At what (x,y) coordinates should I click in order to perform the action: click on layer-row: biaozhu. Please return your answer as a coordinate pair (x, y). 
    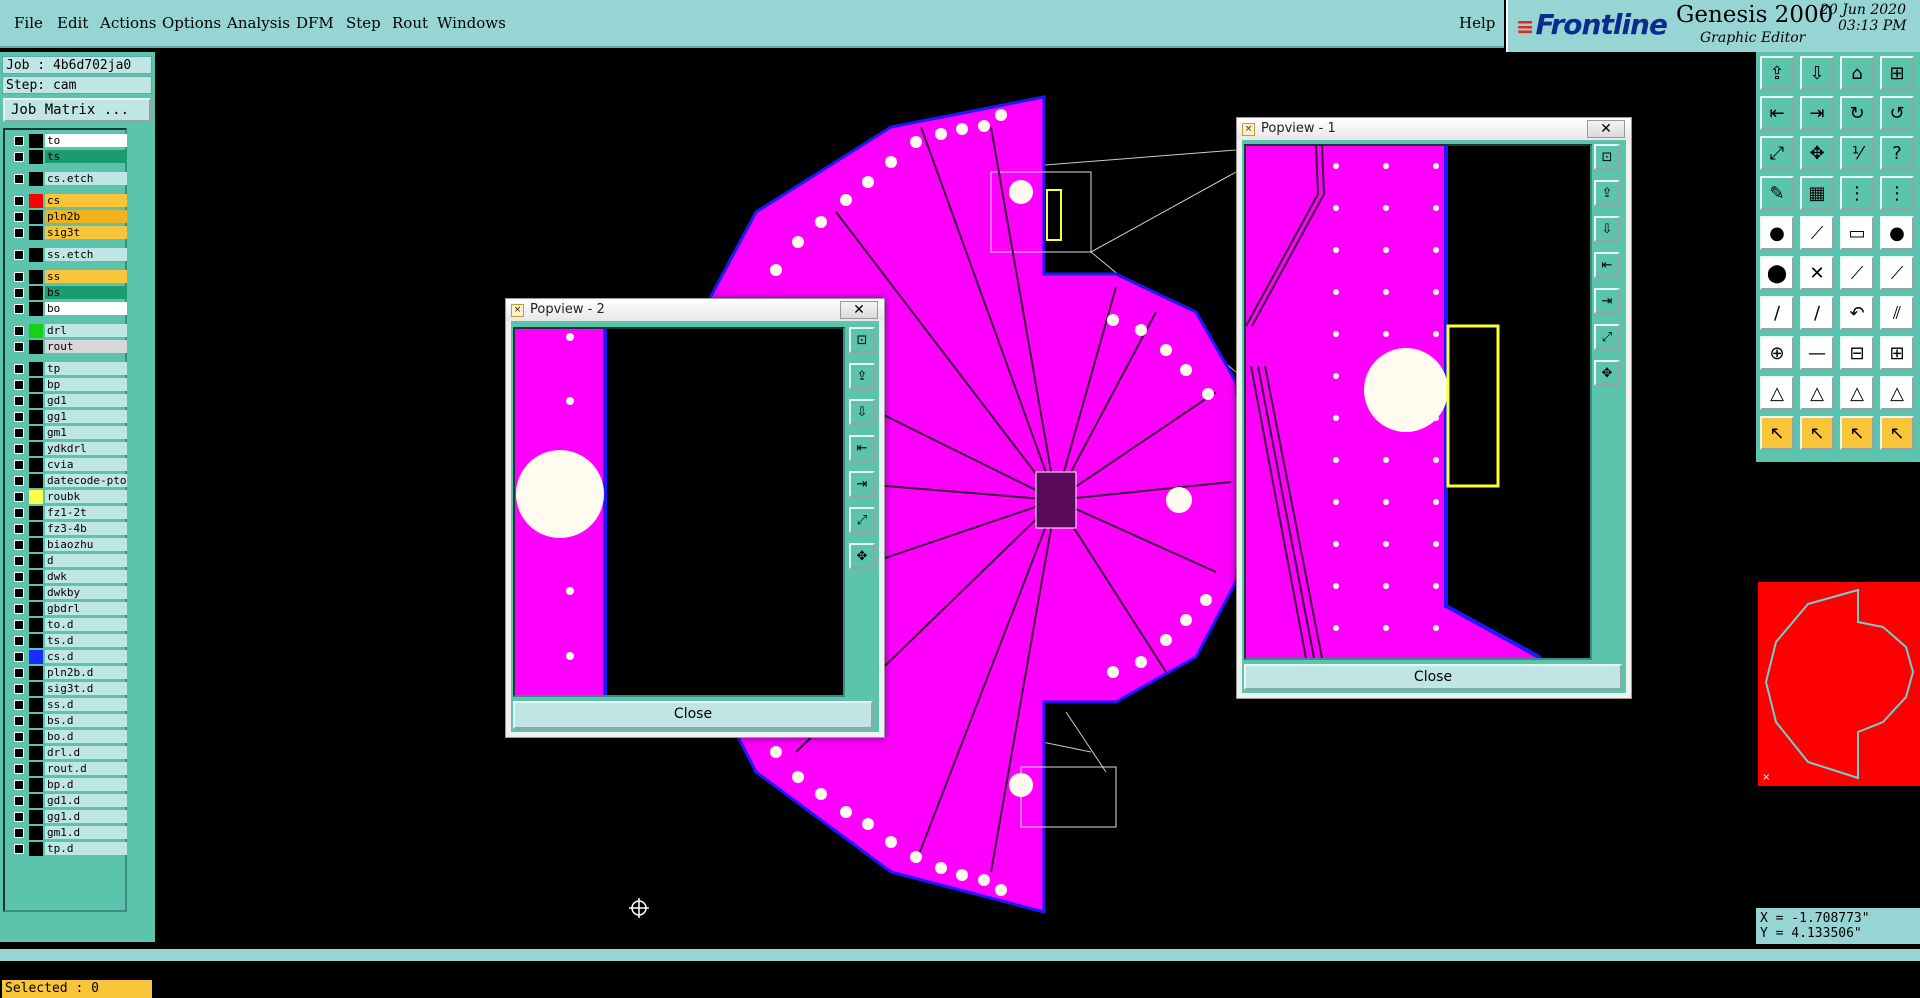
    Looking at the image, I should click on (68, 545).